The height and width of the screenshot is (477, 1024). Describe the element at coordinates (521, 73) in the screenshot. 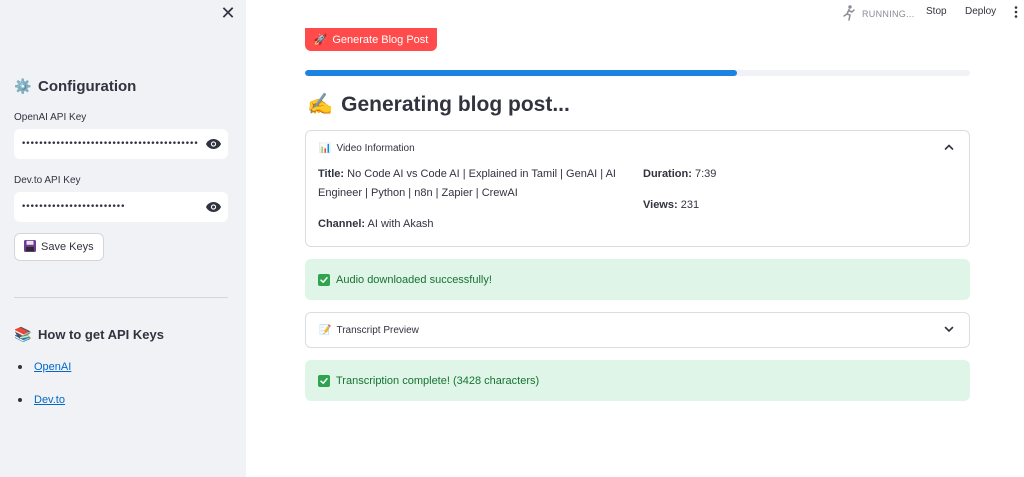

I see `progress-fill` at that location.